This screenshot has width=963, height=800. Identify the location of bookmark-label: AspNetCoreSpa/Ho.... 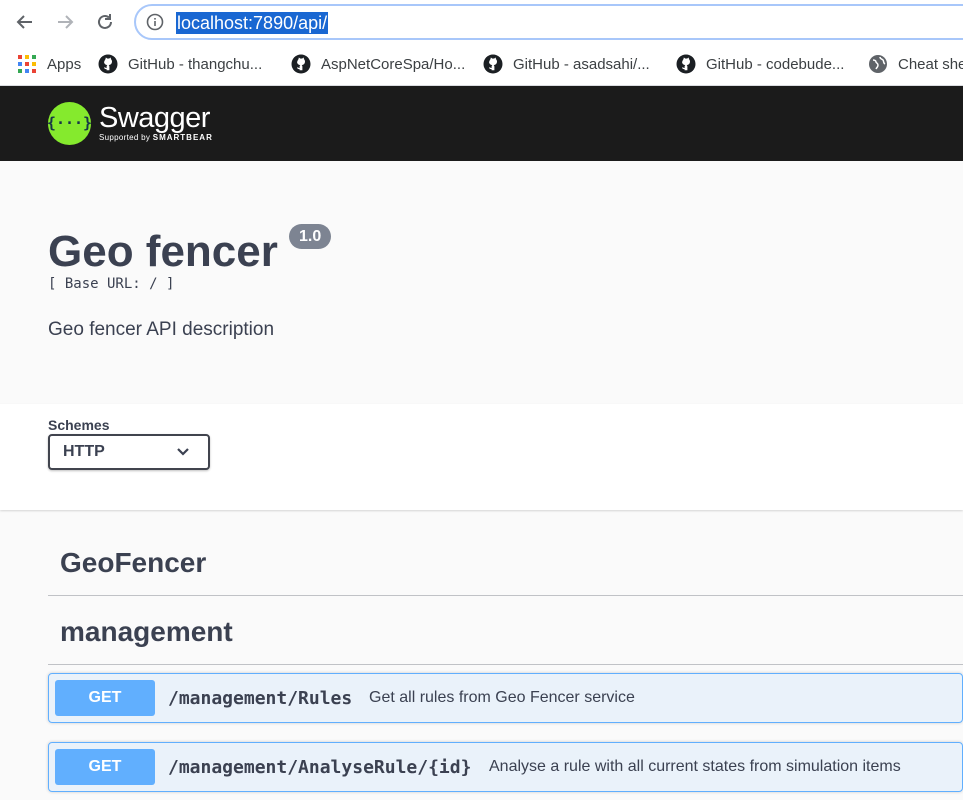
(393, 64).